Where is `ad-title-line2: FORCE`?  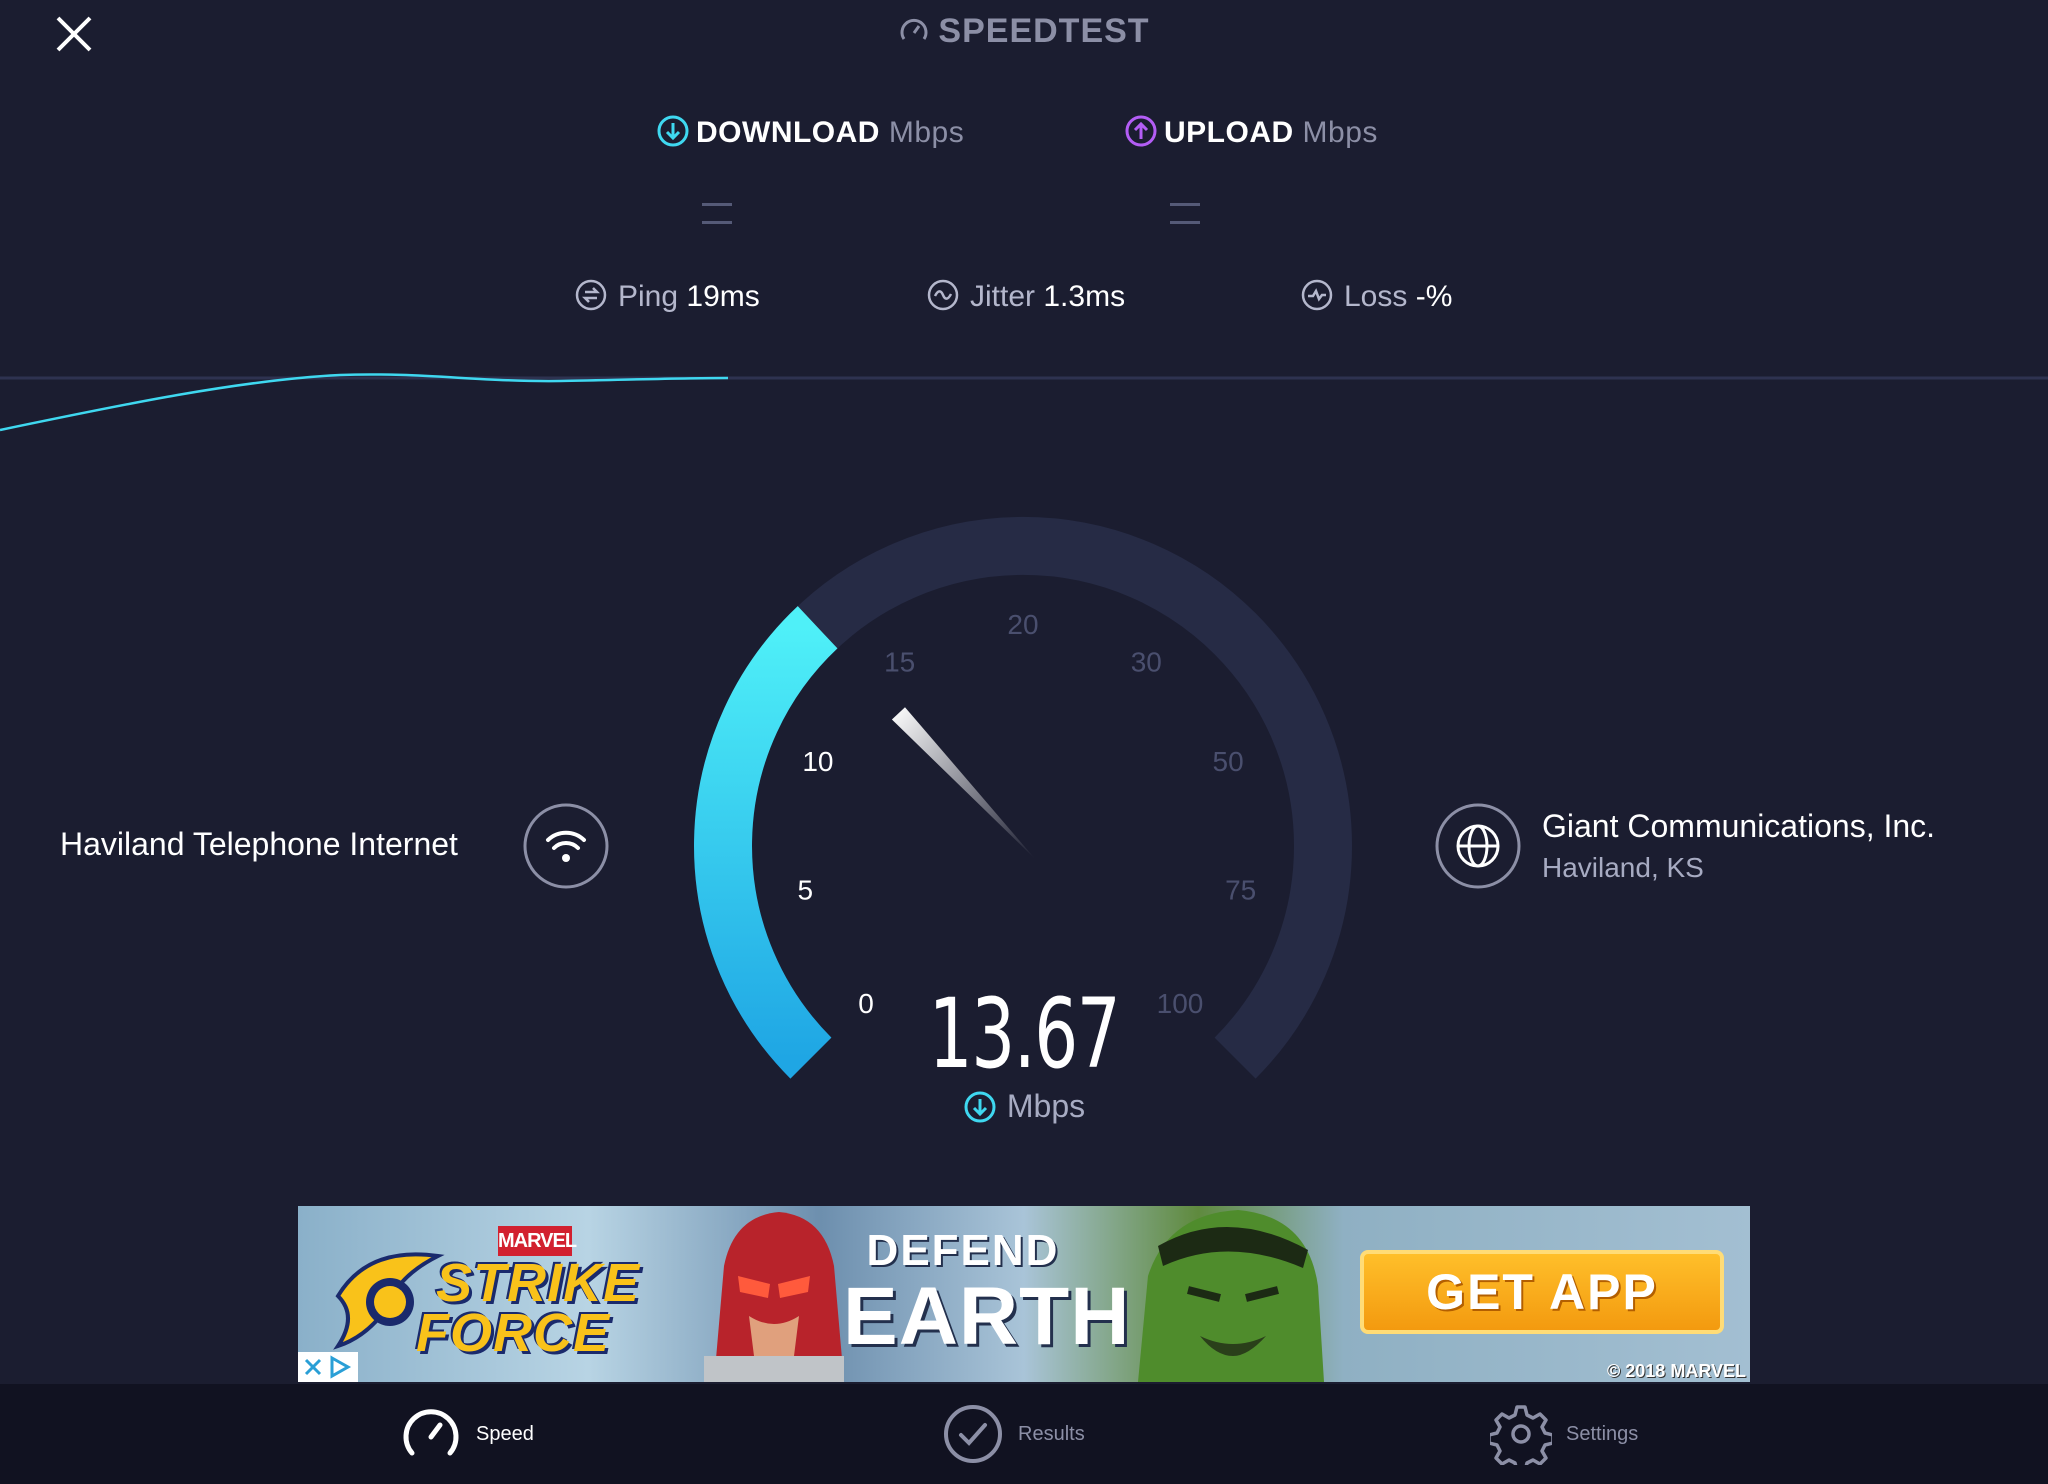
ad-title-line2: FORCE is located at coordinates (513, 1333).